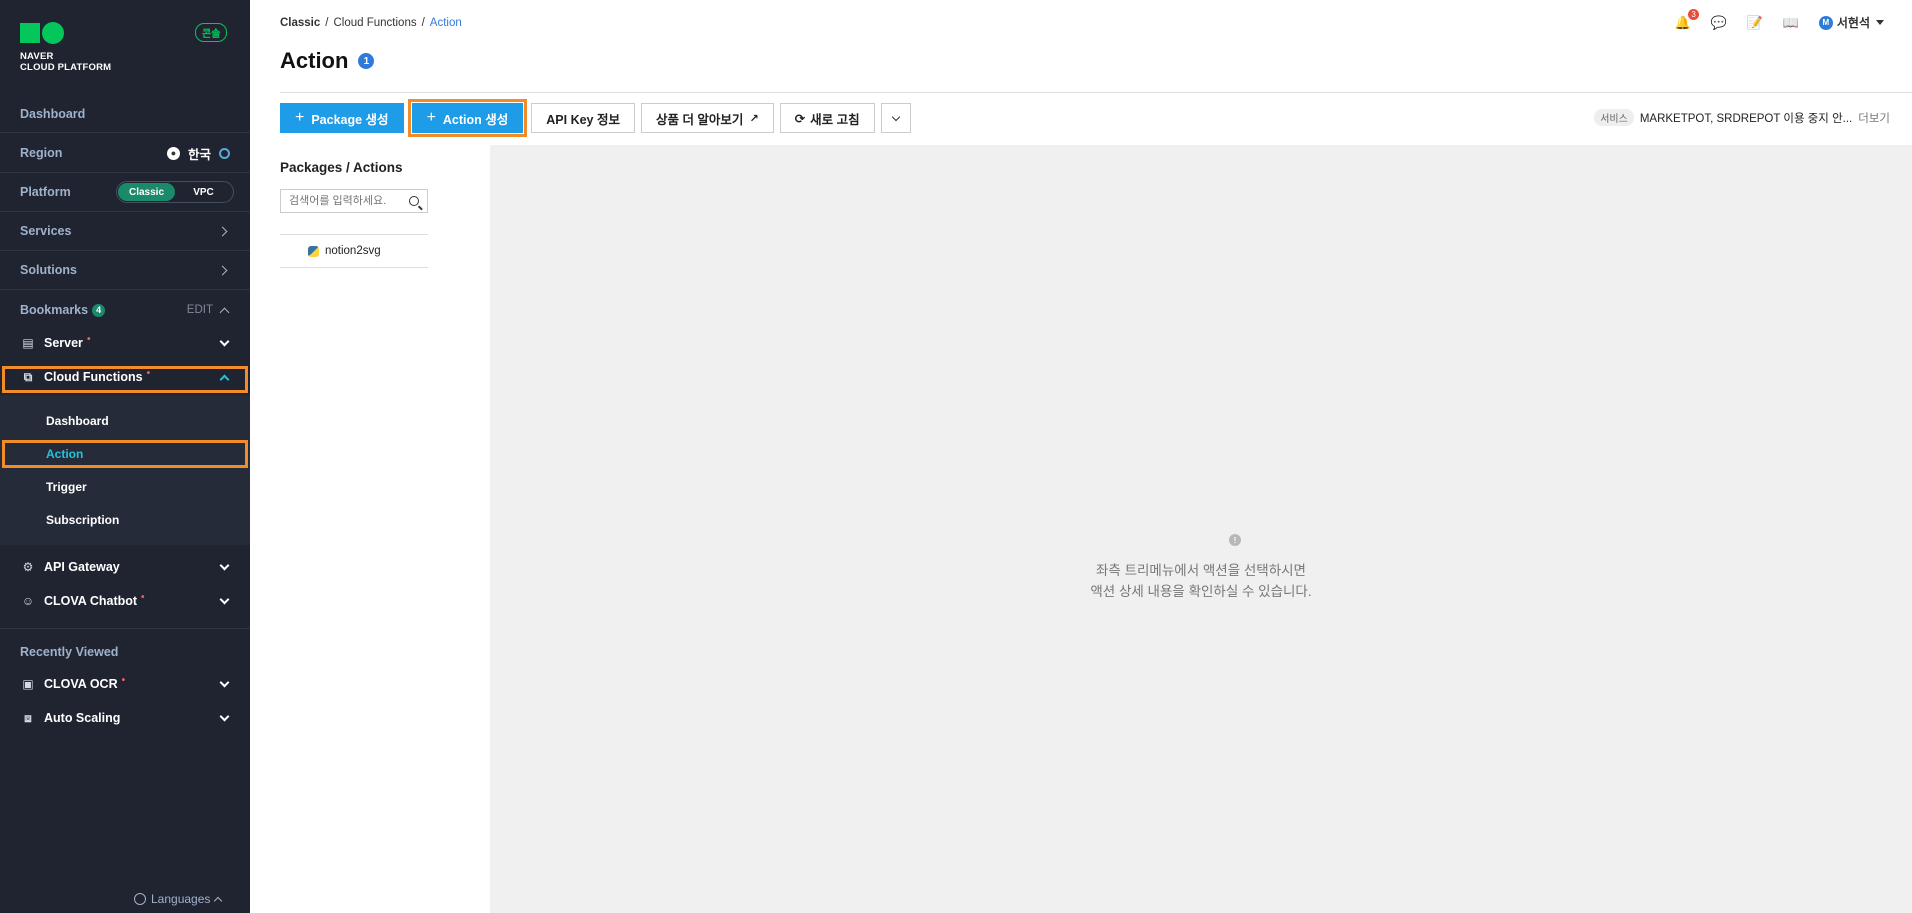 This screenshot has width=1912, height=913. I want to click on learn-more-label: 상품 더 알아보기, so click(699, 119).